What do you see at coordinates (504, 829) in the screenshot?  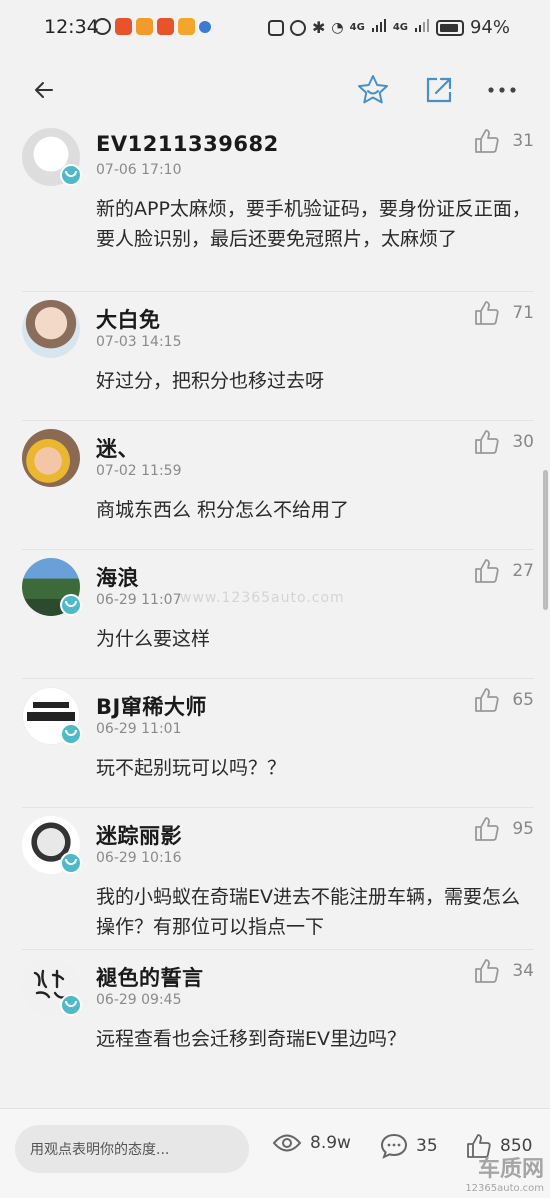 I see `like-button: 95` at bounding box center [504, 829].